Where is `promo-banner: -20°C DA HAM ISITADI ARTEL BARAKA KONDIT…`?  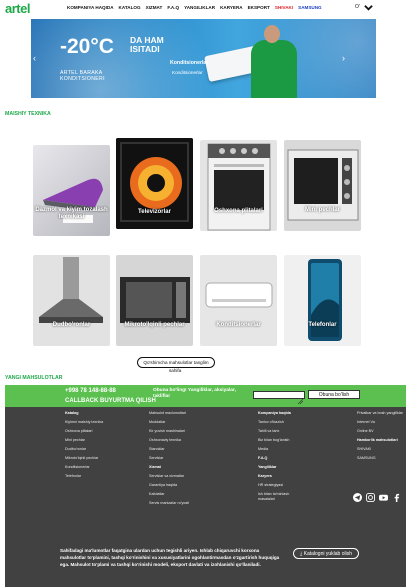
promo-banner: -20°C DA HAM ISITADI ARTEL BARAKA KONDIT… is located at coordinates (203, 58).